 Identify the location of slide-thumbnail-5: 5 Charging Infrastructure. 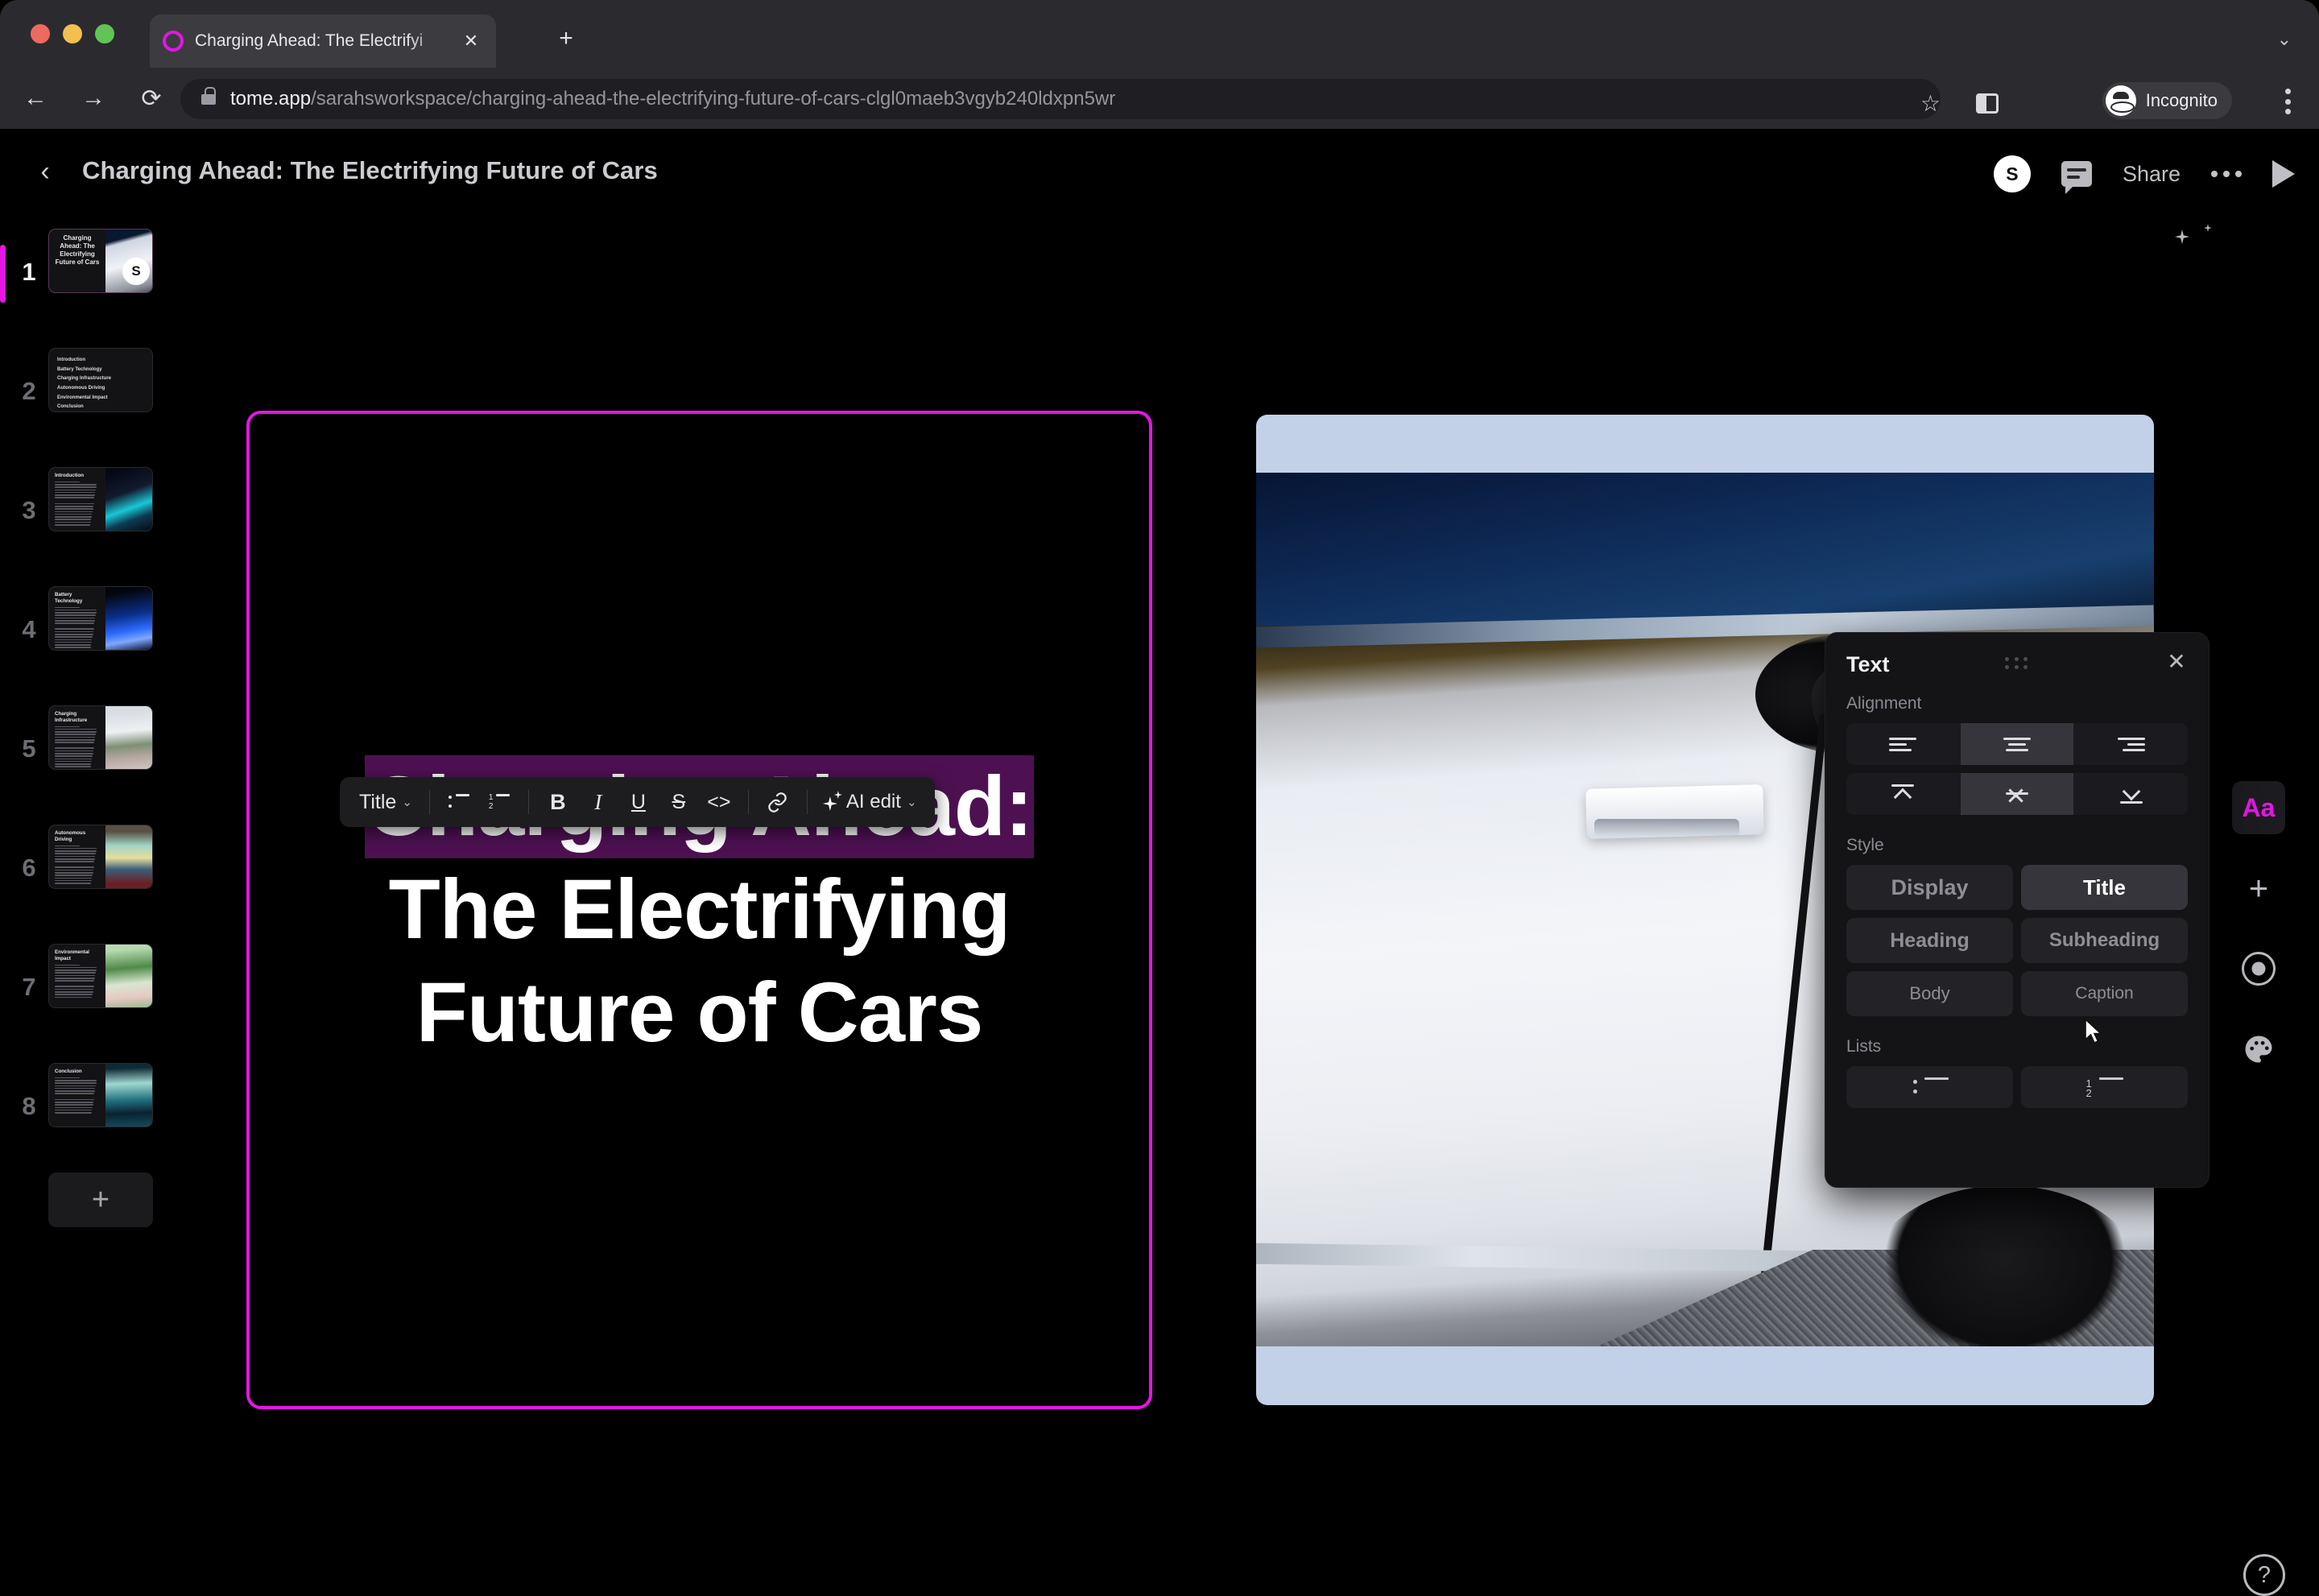
(84, 753).